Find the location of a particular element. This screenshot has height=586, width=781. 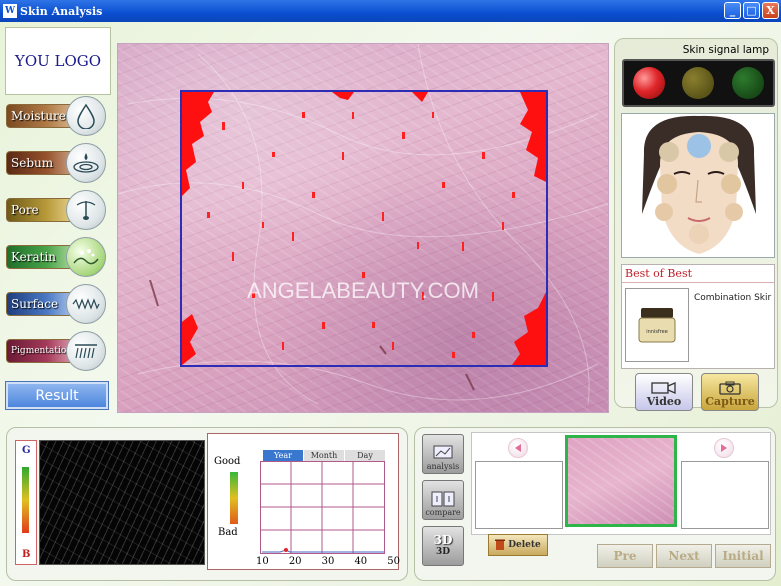

yellow-lamp is located at coordinates (698, 83).